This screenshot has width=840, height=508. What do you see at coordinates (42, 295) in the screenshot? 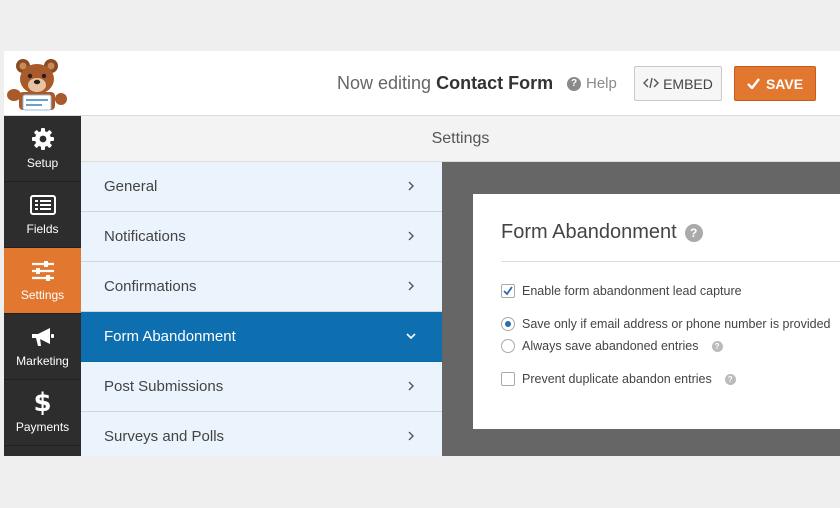
I see `nav-label-settings: Settings` at bounding box center [42, 295].